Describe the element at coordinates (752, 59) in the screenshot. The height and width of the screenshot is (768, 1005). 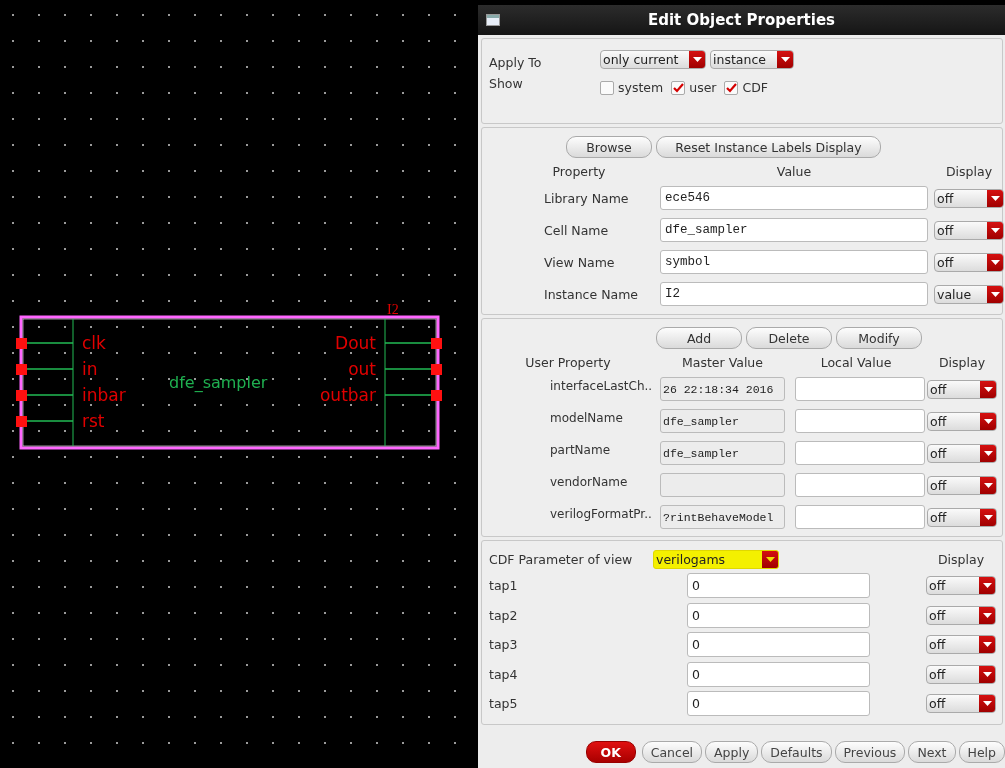
I see `target-dropdown: instance` at that location.